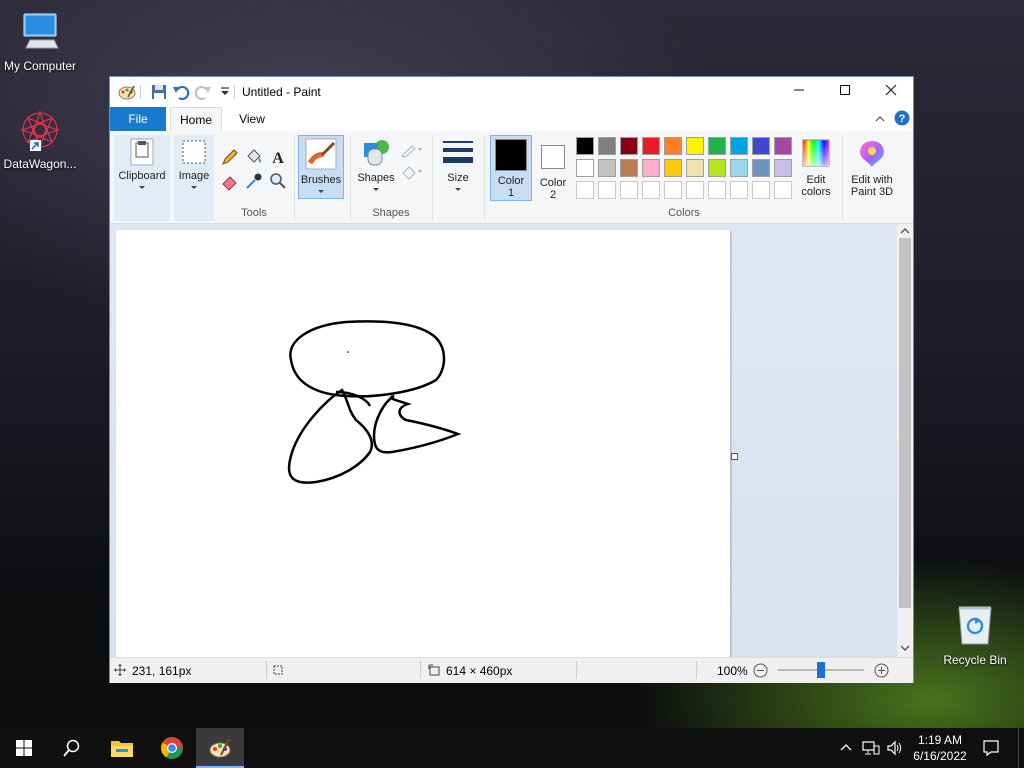 The height and width of the screenshot is (768, 1024). What do you see at coordinates (880, 119) in the screenshot?
I see `collapse-ribbon-icon` at bounding box center [880, 119].